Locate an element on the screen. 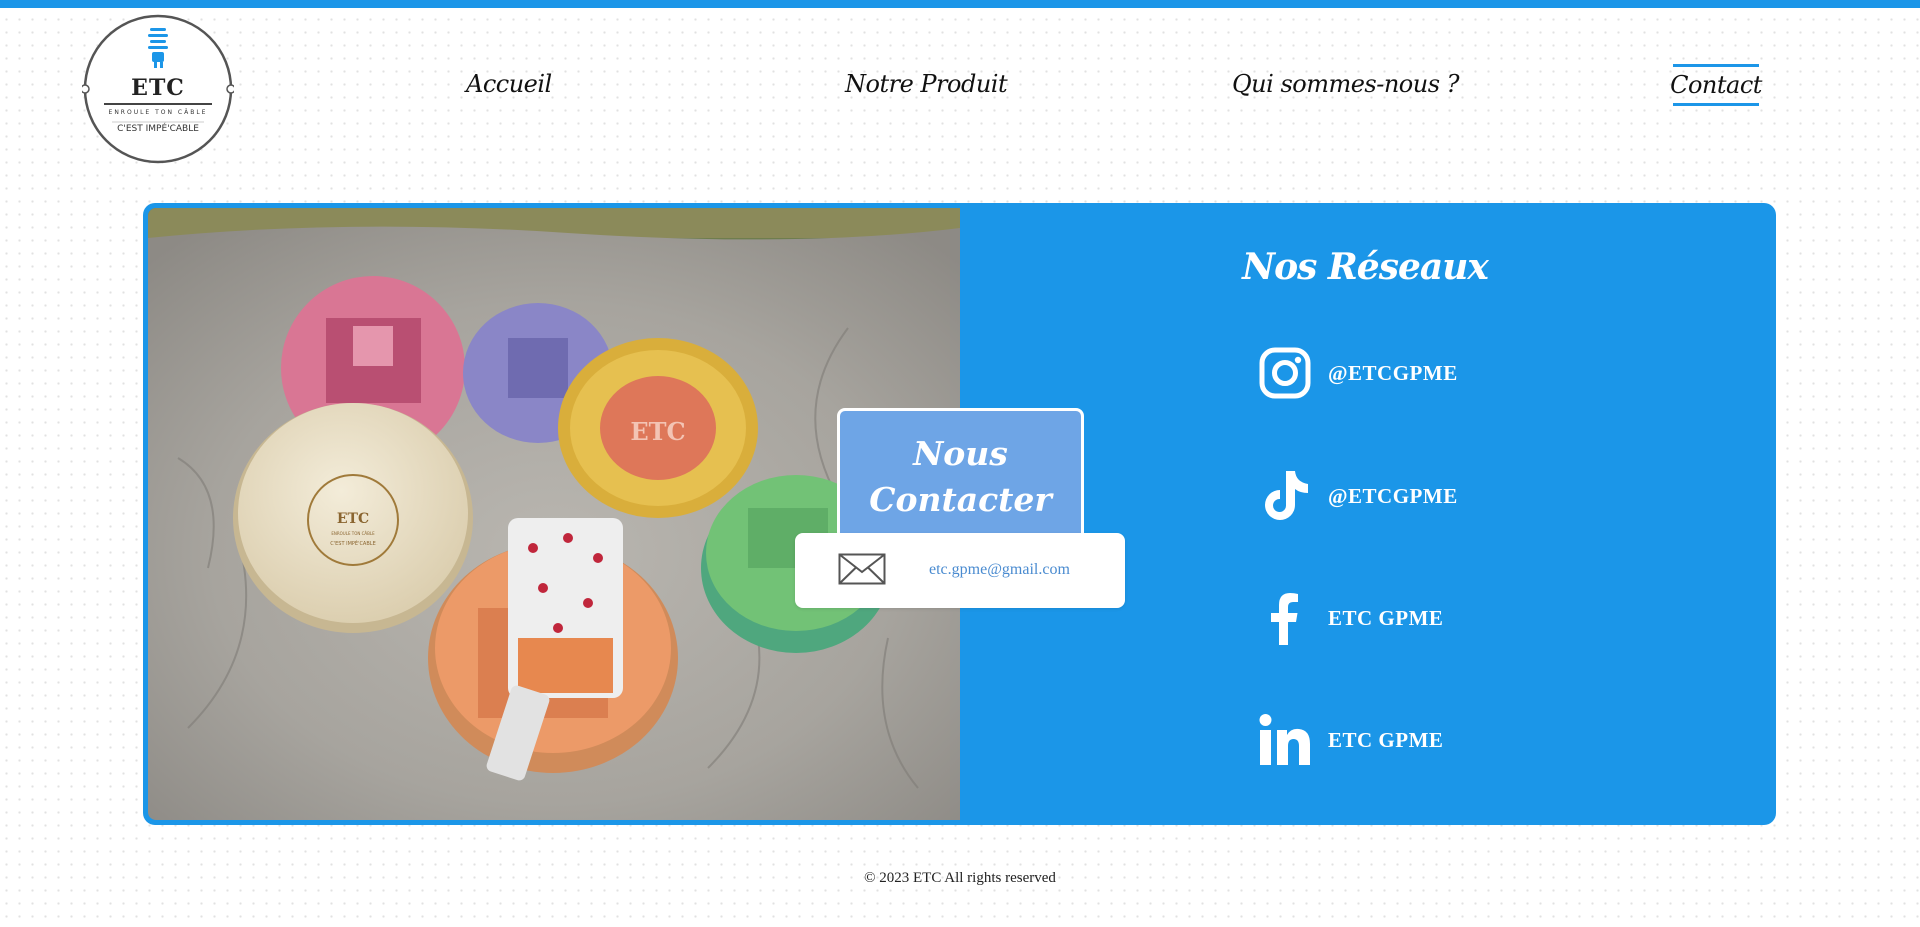  brand-logo: ETC ENROULE TON CÂBLE C'EST IMPÉ'CABLE is located at coordinates (158, 89).